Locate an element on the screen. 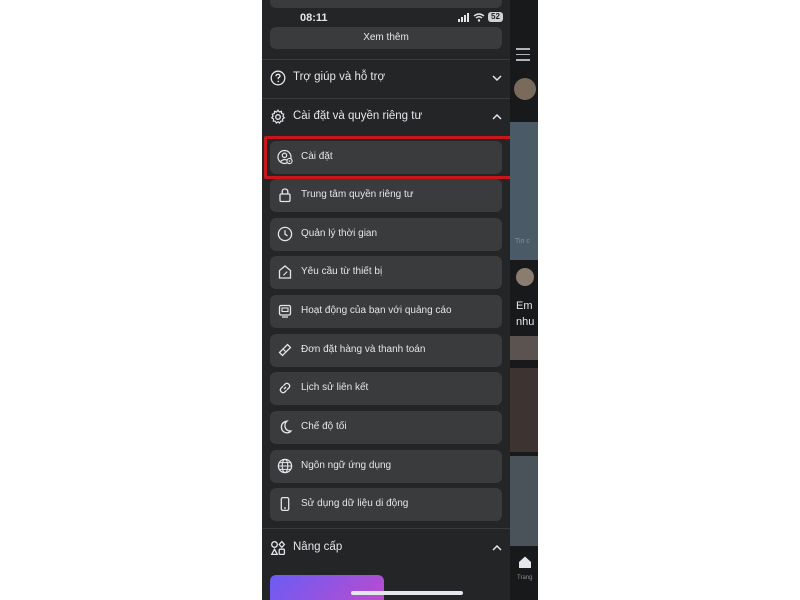 The width and height of the screenshot is (800, 600). menu-item-app-language: Ngôn ngữ ứng dụng is located at coordinates (386, 466).